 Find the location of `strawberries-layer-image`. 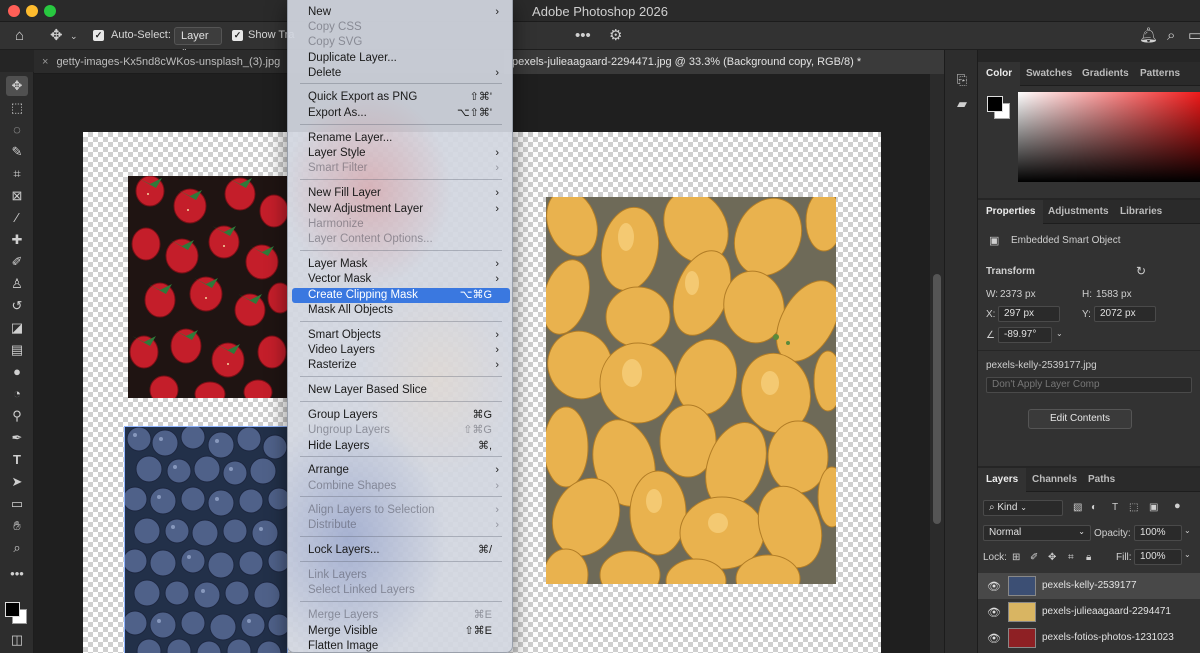

strawberries-layer-image is located at coordinates (207, 287).